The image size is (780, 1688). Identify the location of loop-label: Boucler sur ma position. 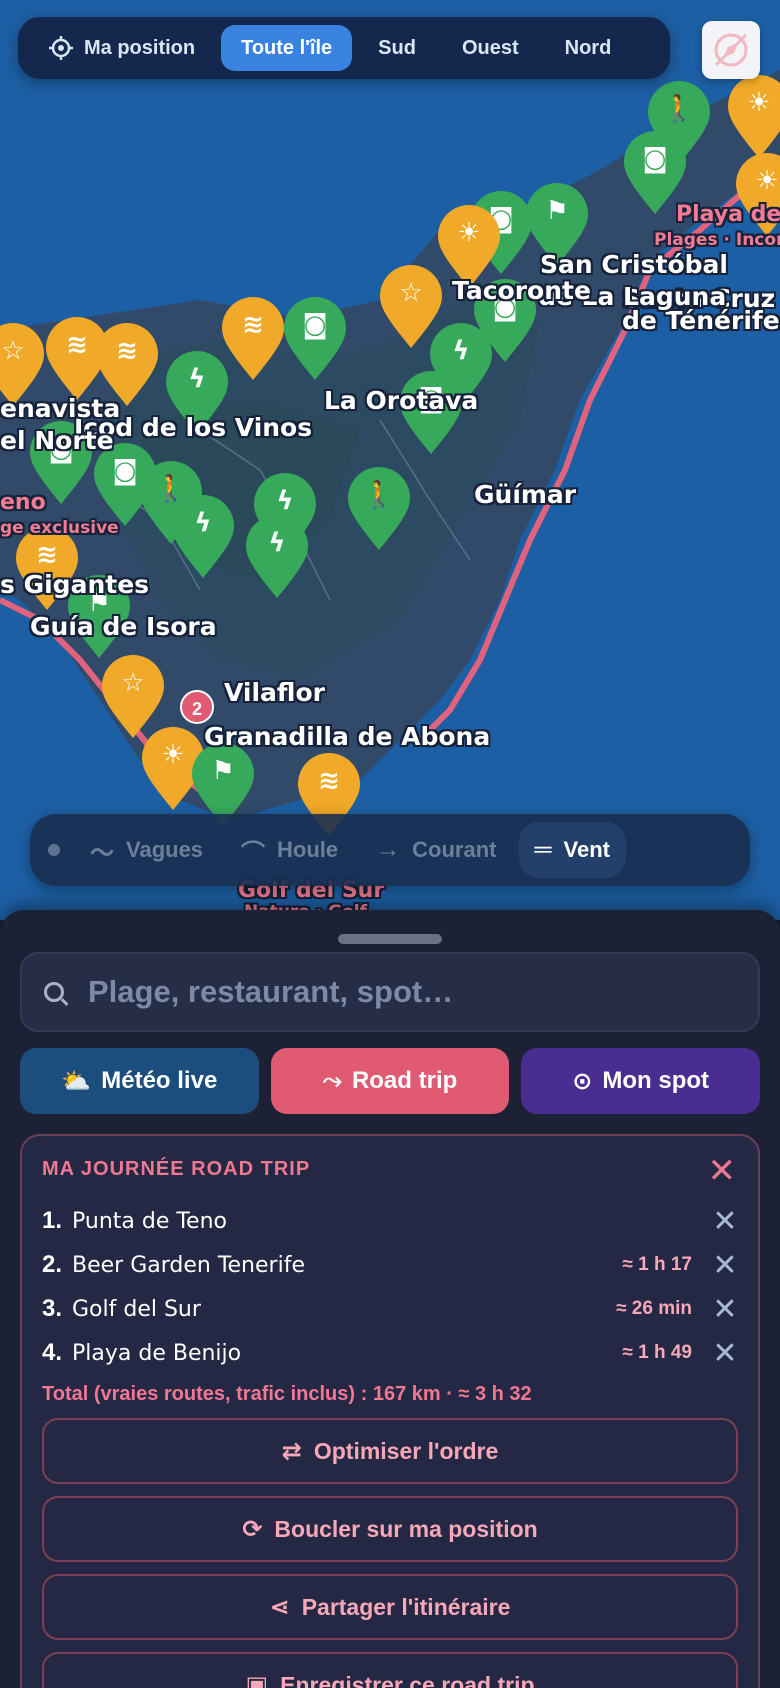
(406, 1528).